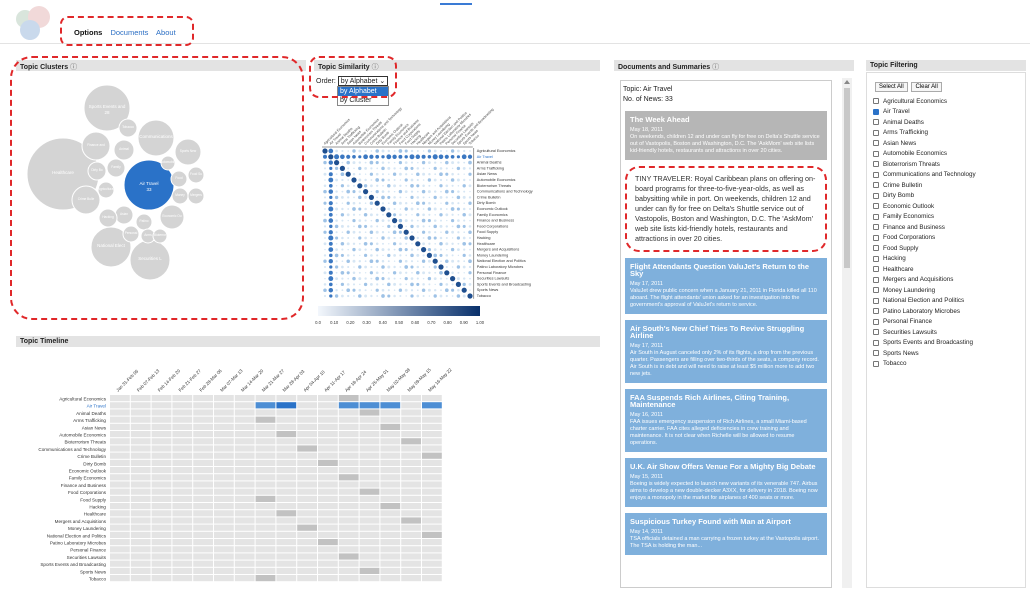 The width and height of the screenshot is (1030, 590). Describe the element at coordinates (847, 178) in the screenshot. I see `scroll-thumb` at that location.